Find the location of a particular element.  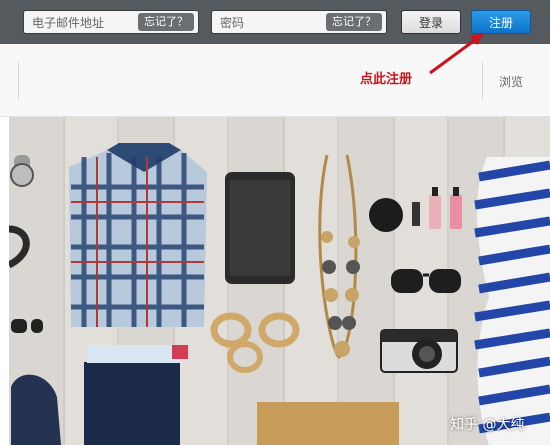

necklace-icon is located at coordinates (339, 256).